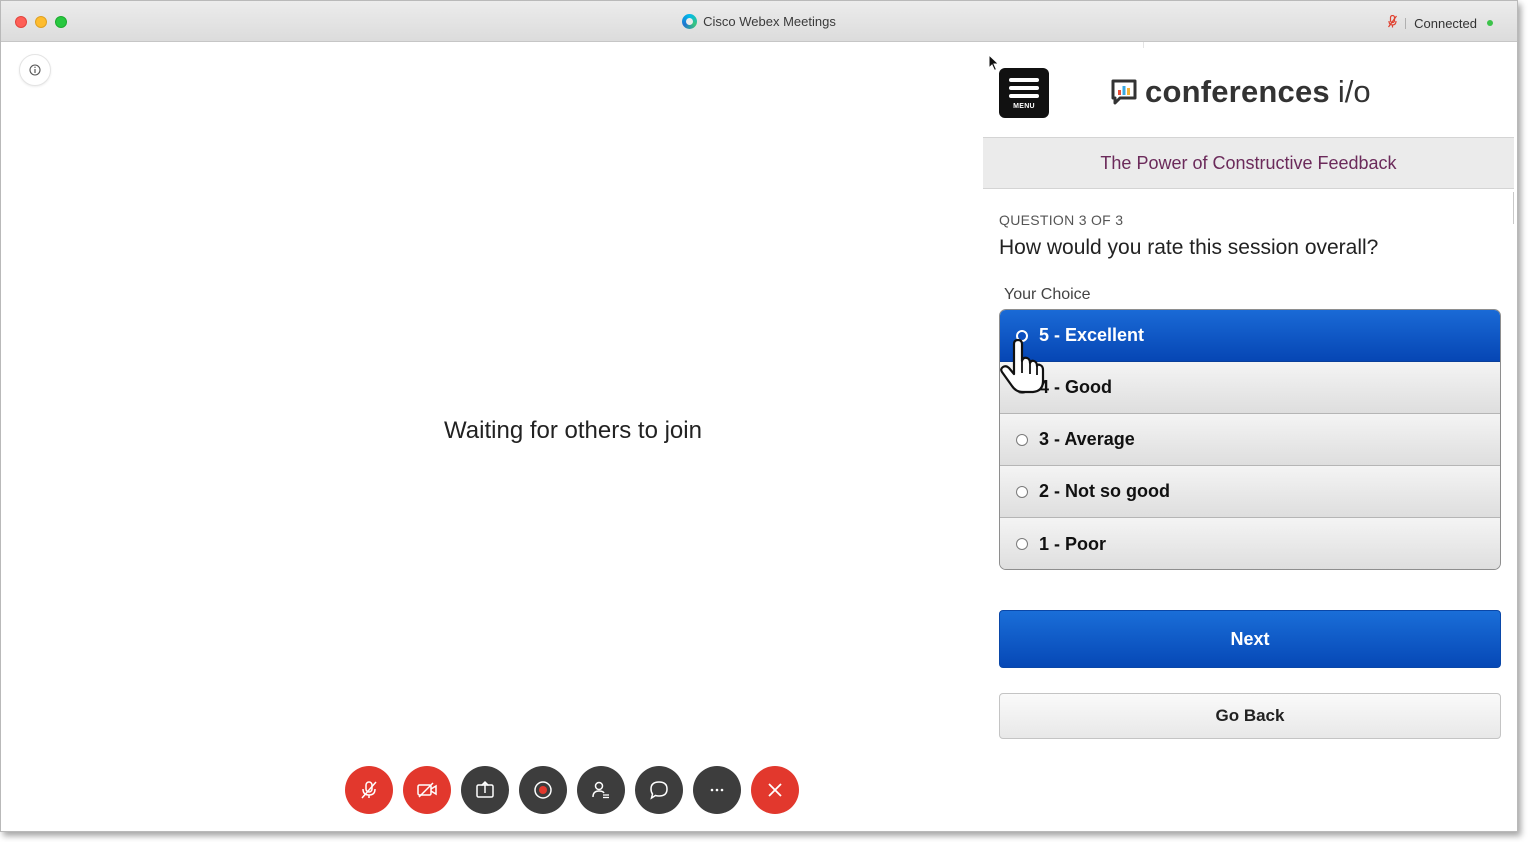 The height and width of the screenshot is (842, 1528). I want to click on video-button, so click(427, 790).